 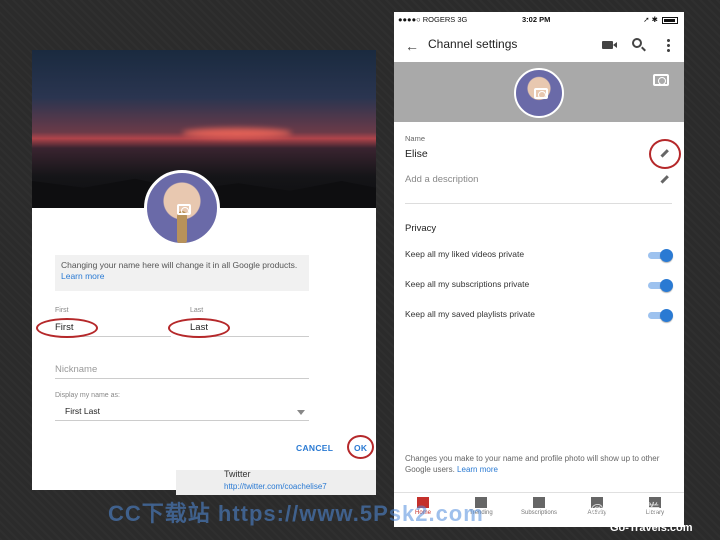 I want to click on camera-icon, so click(x=184, y=209).